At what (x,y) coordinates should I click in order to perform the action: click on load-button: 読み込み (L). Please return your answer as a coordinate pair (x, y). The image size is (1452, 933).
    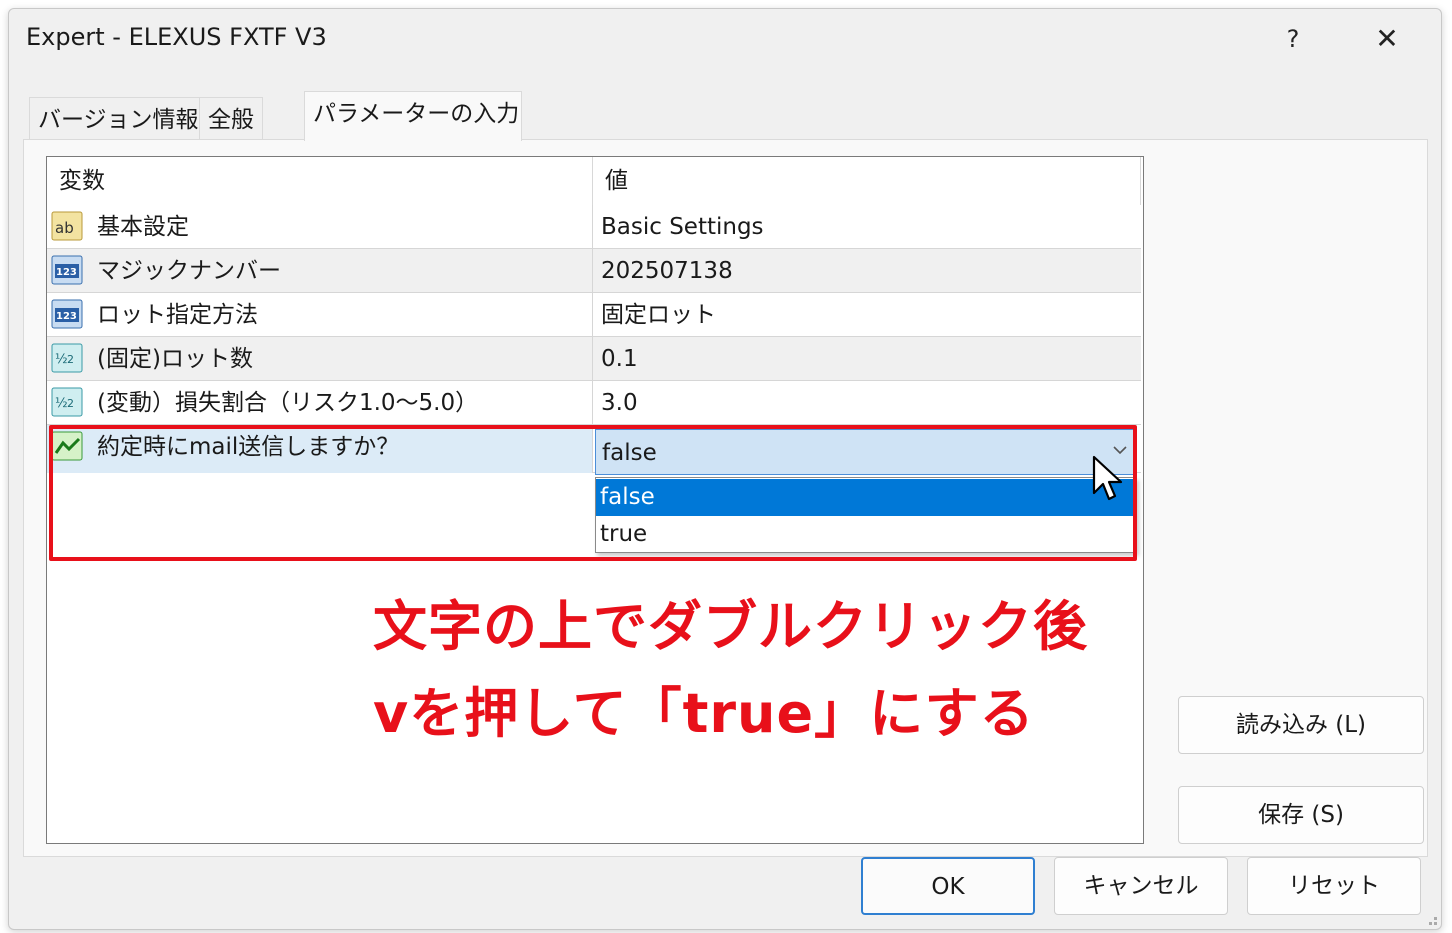
    Looking at the image, I should click on (1301, 725).